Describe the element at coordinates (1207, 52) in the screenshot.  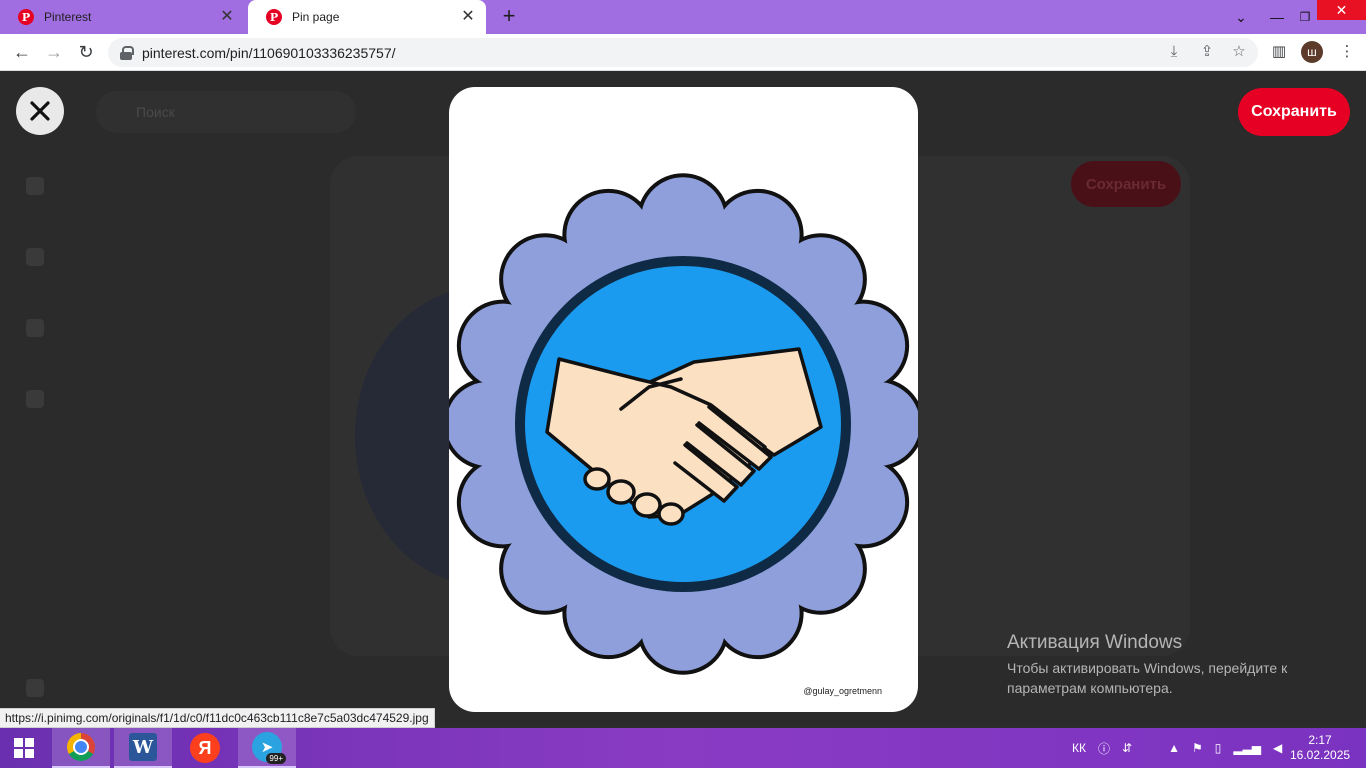
I see `share-icon: ⇪` at that location.